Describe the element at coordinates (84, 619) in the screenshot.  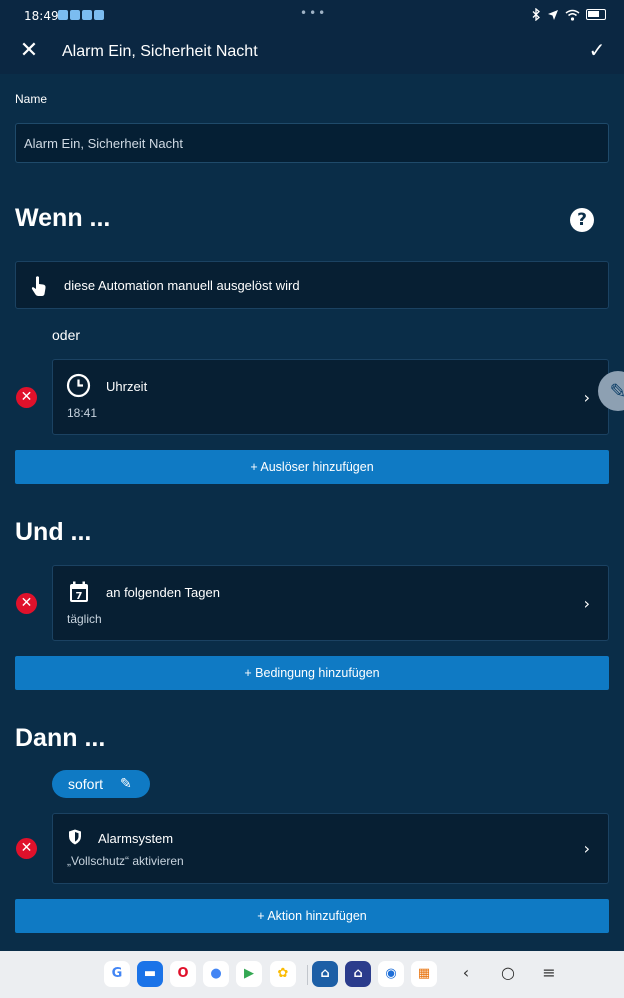
I see `days-condition-value: täglich` at that location.